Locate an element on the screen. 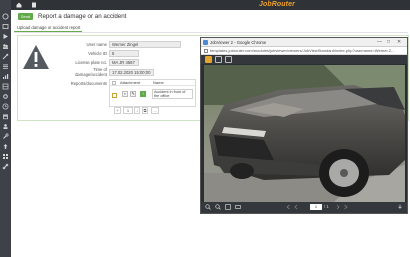 The width and height of the screenshot is (410, 257). upload-attachment-button: ↑ is located at coordinates (143, 94).